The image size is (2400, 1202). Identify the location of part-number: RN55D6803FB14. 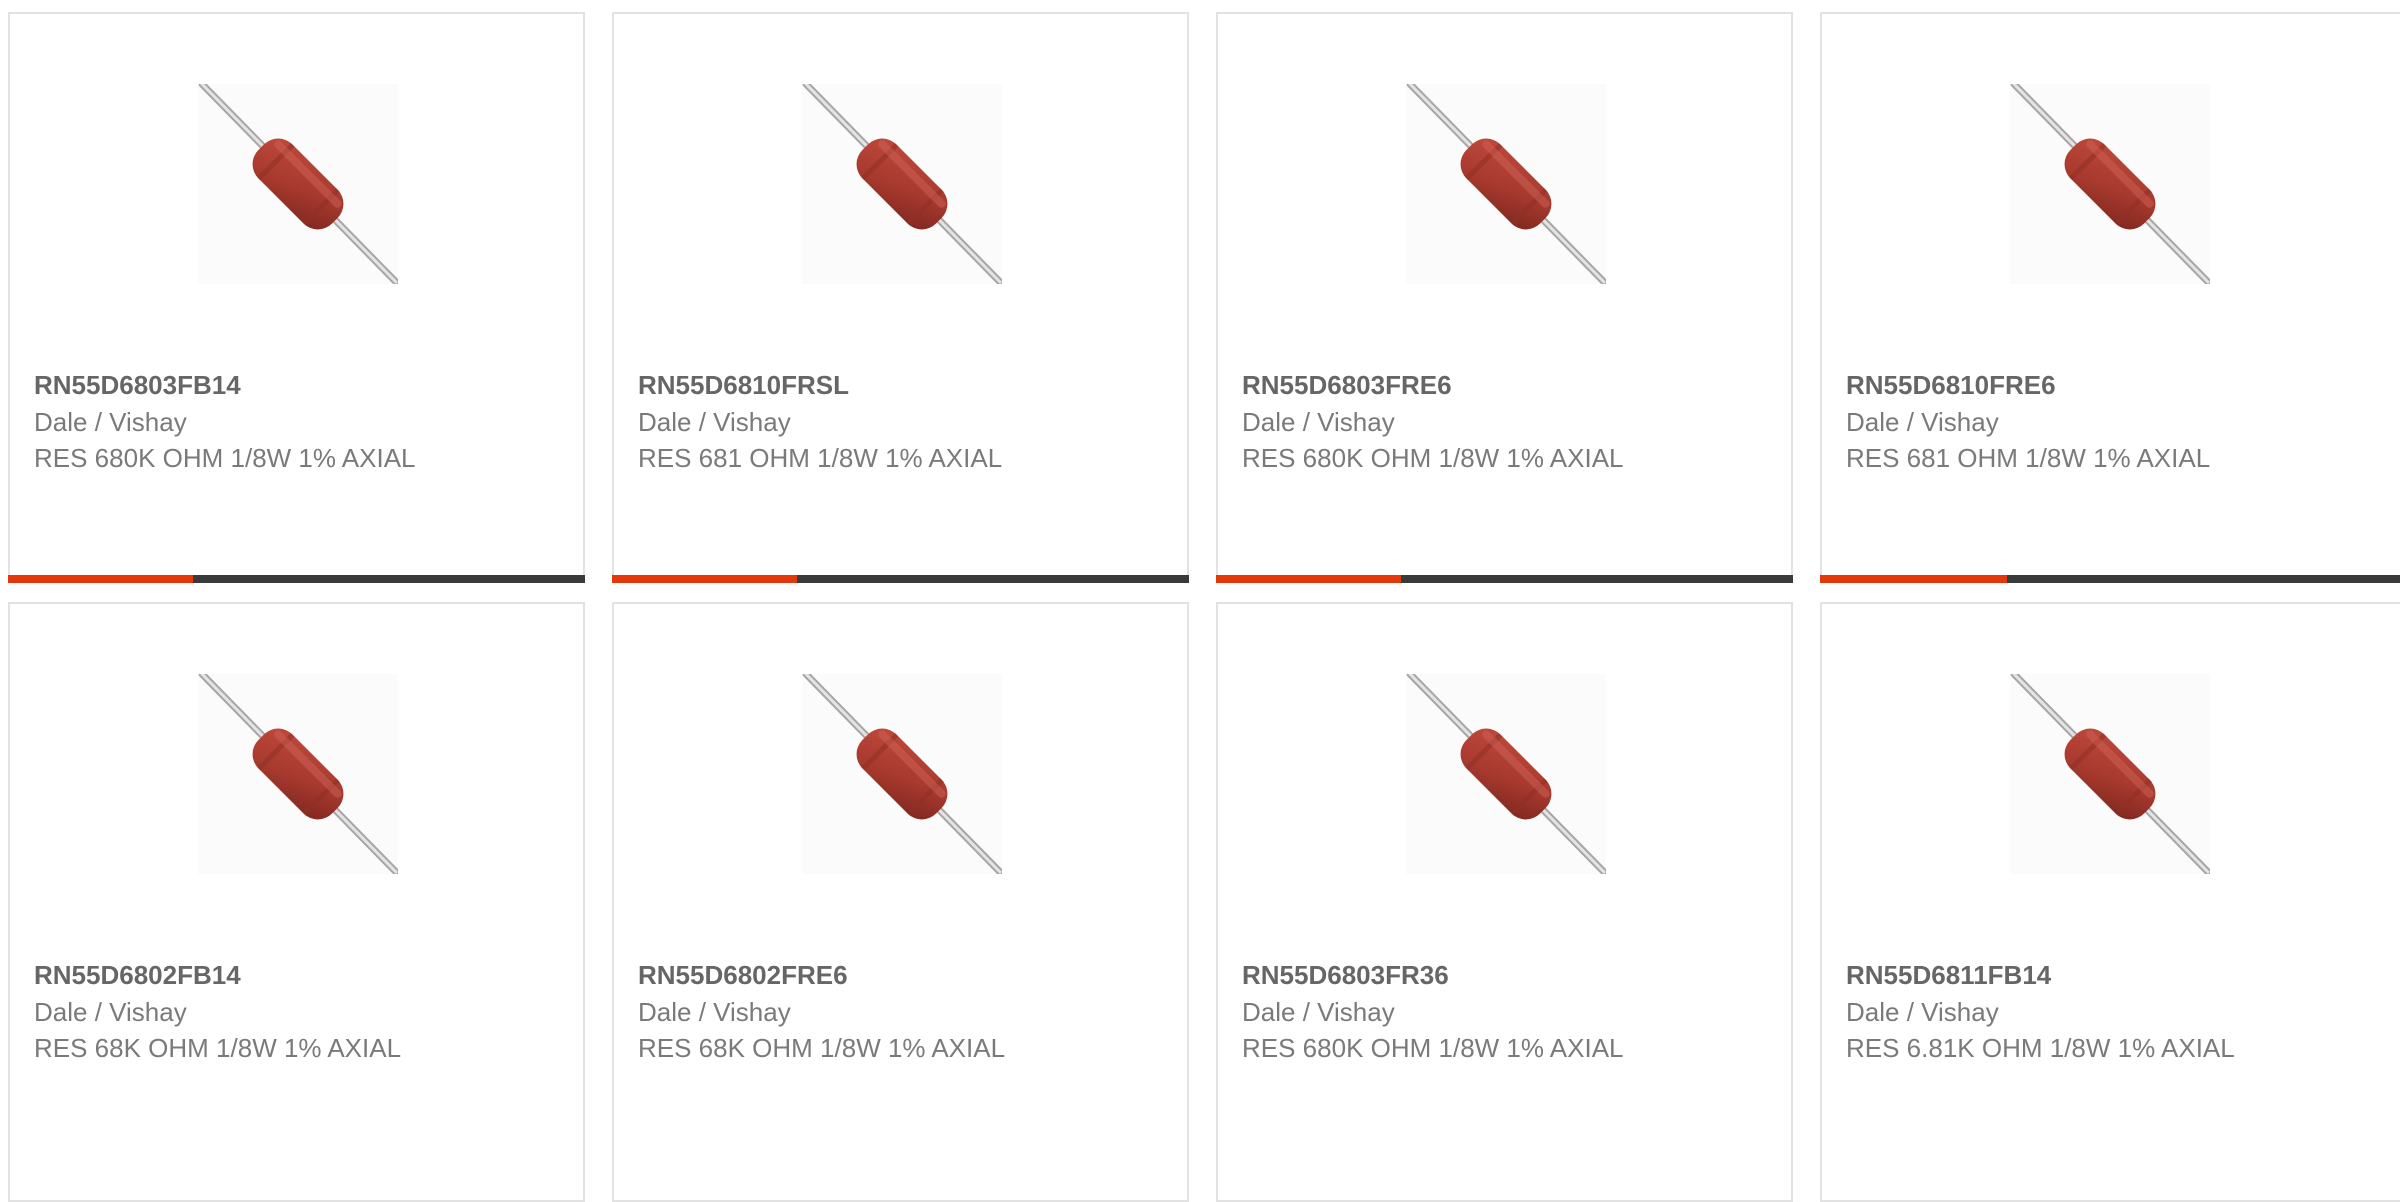
(137, 385).